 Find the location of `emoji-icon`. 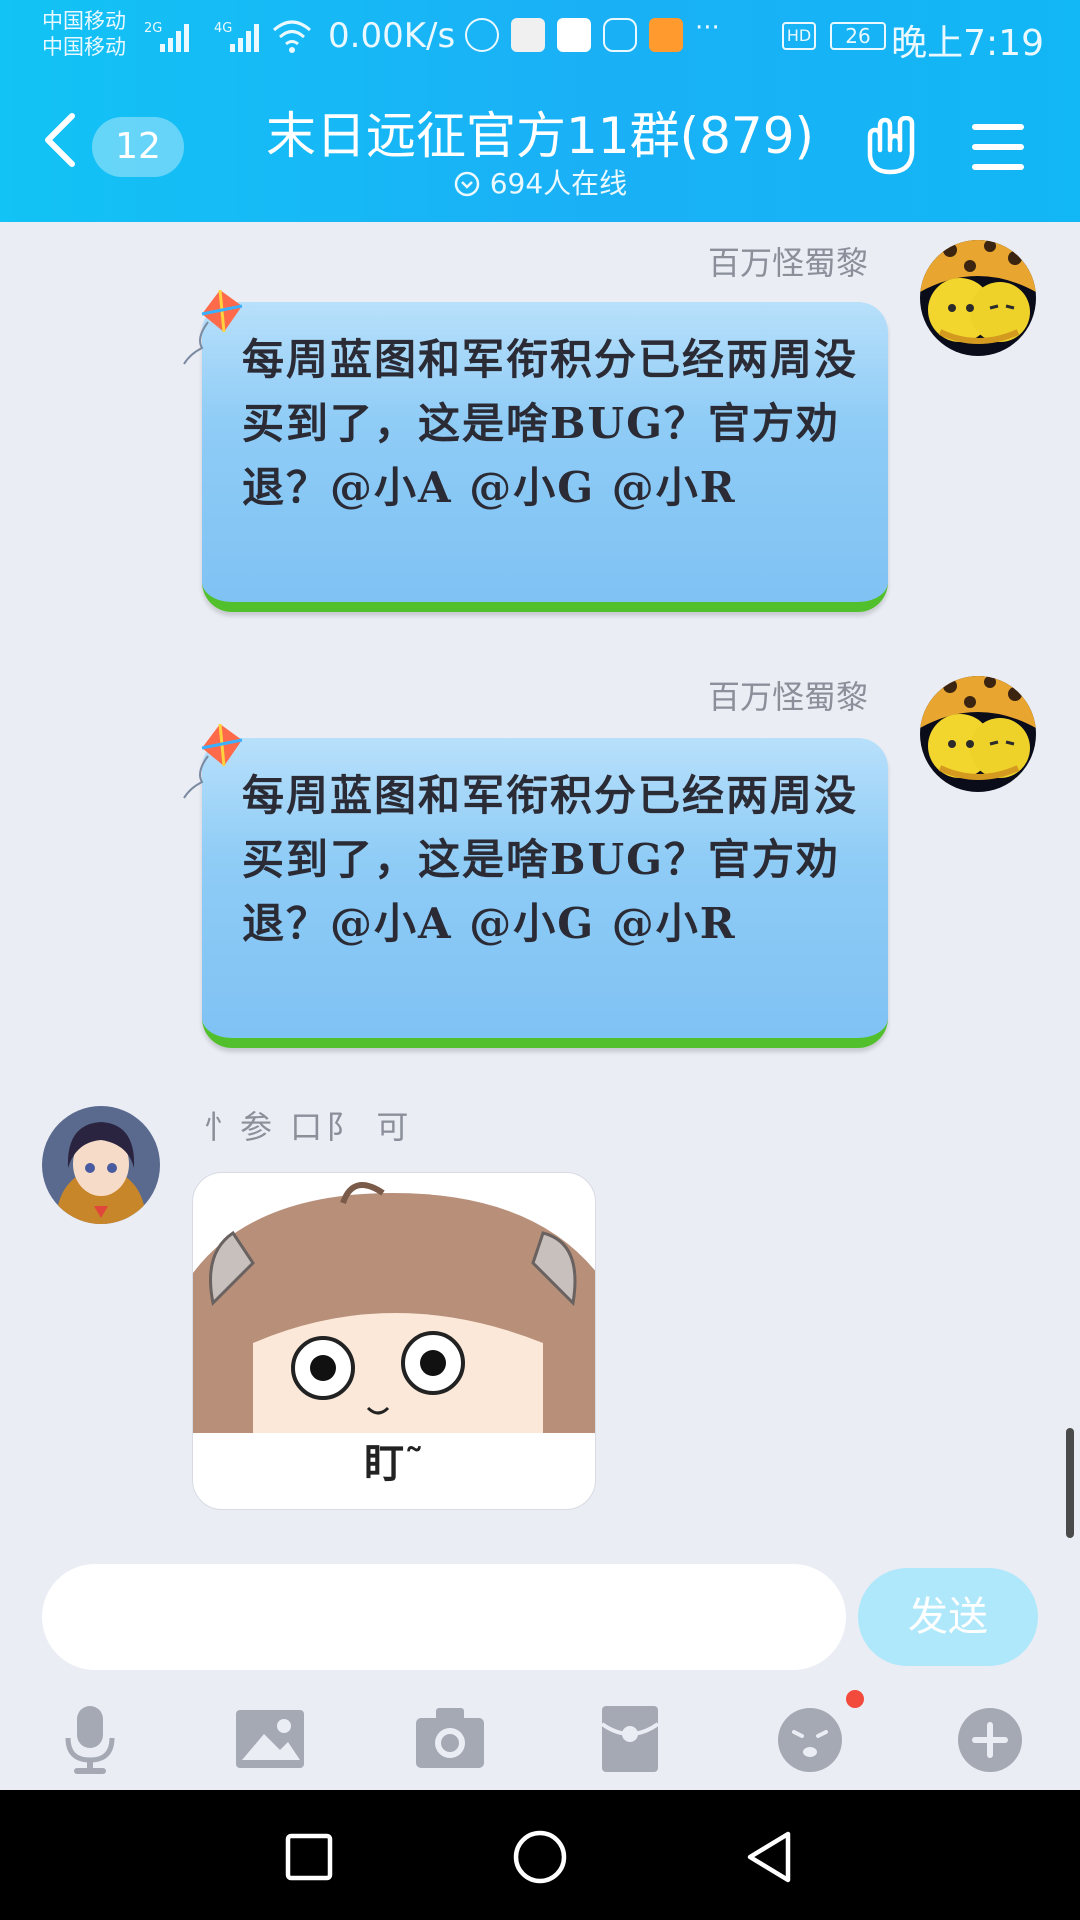

emoji-icon is located at coordinates (810, 1740).